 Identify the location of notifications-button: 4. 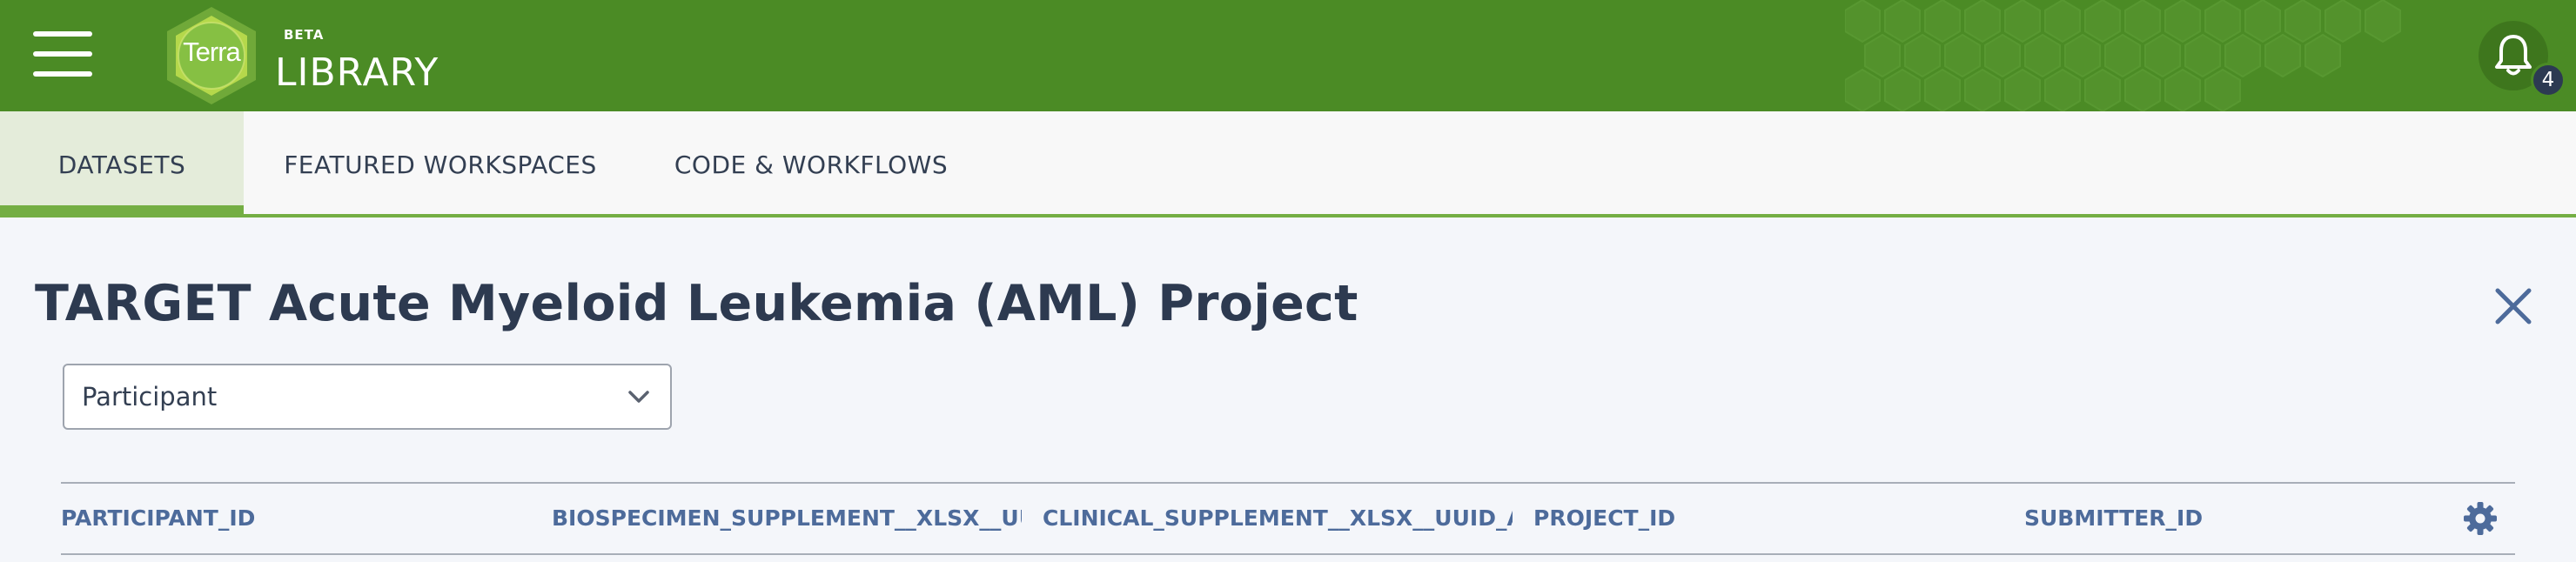
(2523, 59).